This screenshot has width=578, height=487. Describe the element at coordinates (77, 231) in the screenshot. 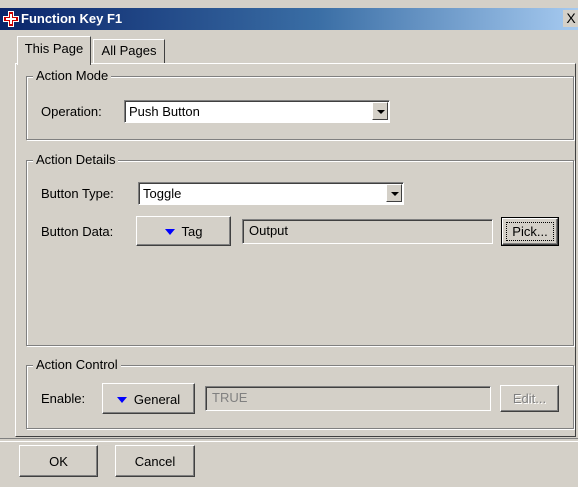

I see `button-data-label: Button Data:` at that location.